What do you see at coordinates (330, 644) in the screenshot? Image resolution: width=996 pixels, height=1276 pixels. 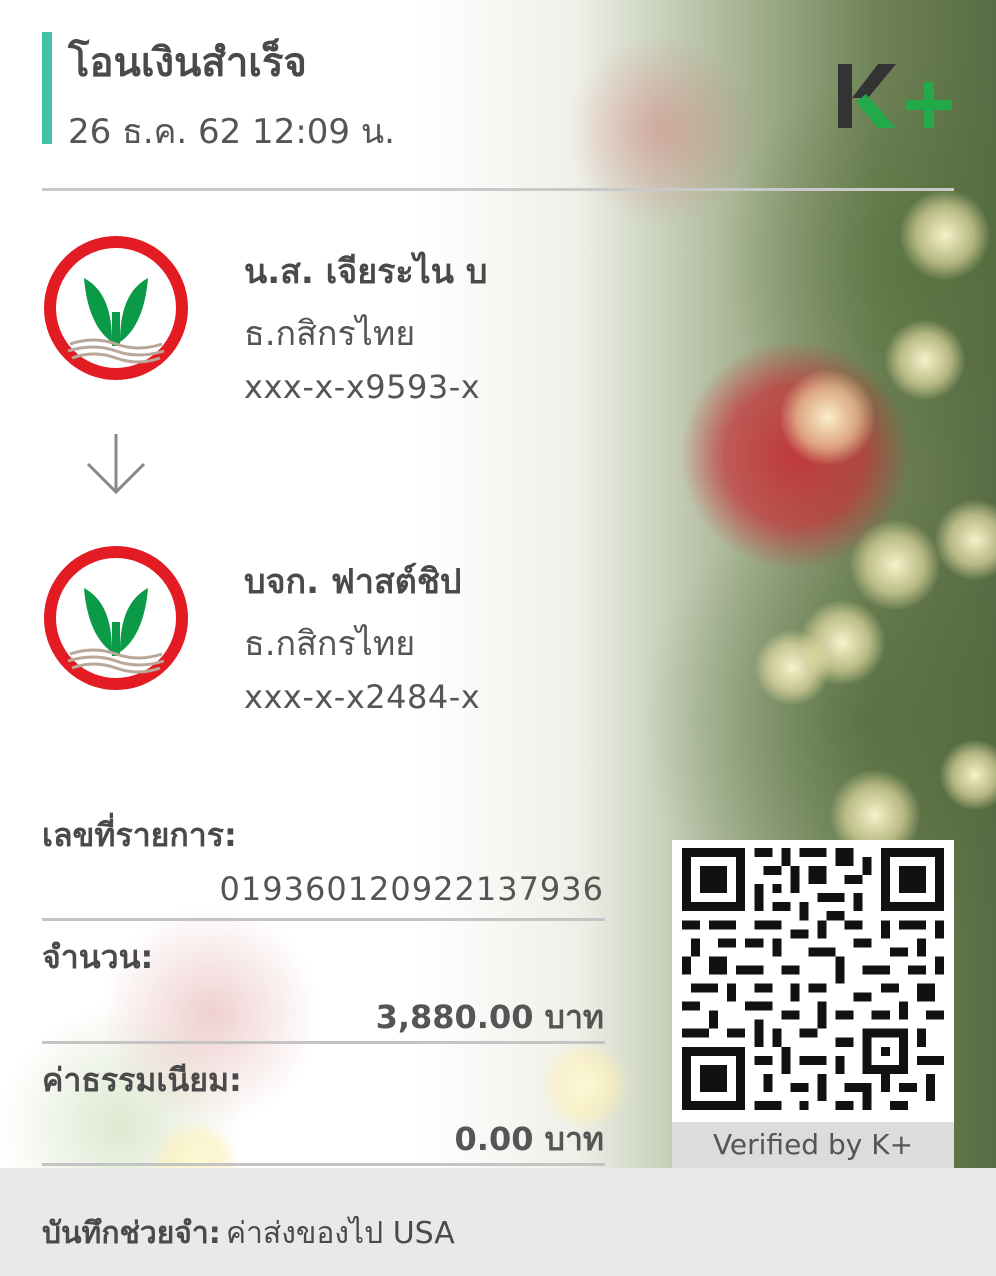 I see `receiver-bank: ธ.กสิกรไทย` at bounding box center [330, 644].